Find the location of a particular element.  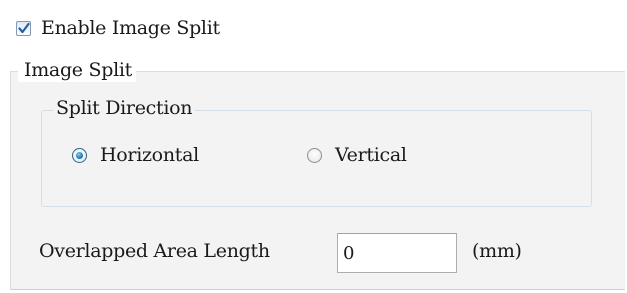

enable-image-split-label: Enable Image Split is located at coordinates (130, 28).